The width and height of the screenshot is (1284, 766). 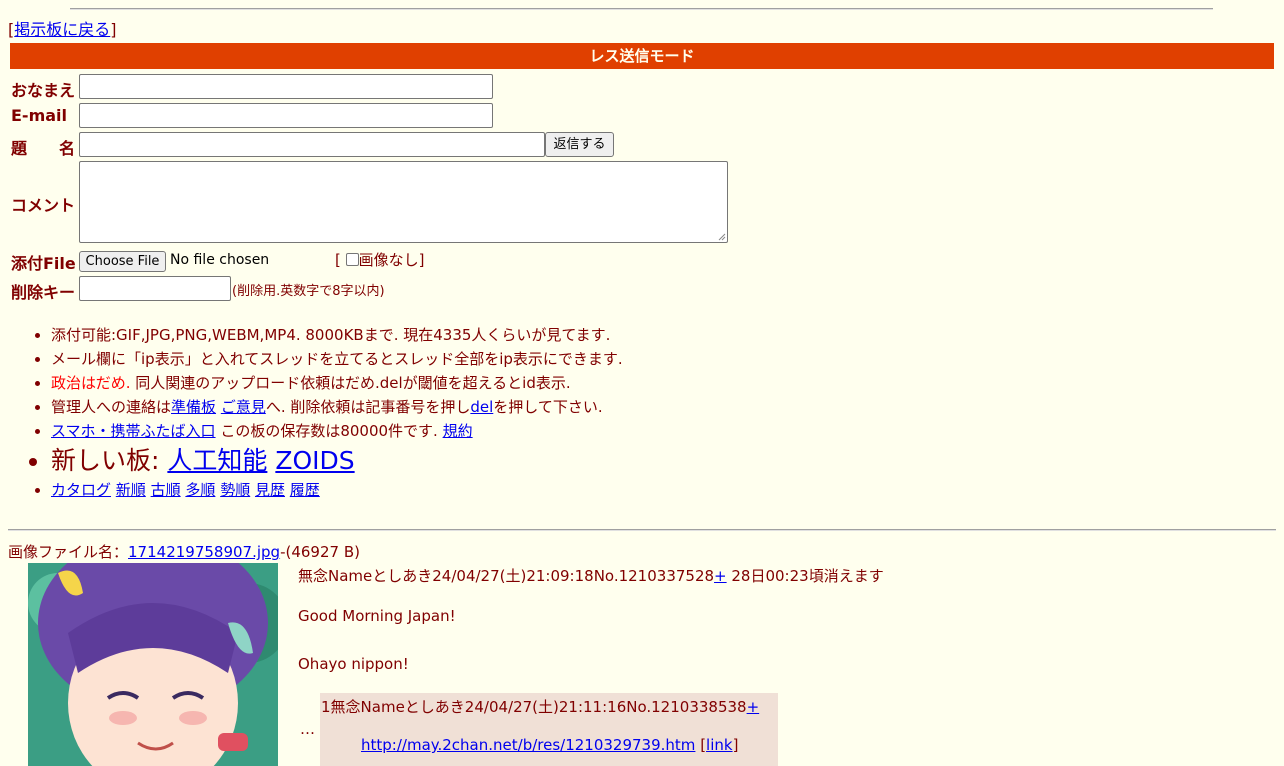 What do you see at coordinates (753, 707) in the screenshot?
I see `reply-soudane-link: +` at bounding box center [753, 707].